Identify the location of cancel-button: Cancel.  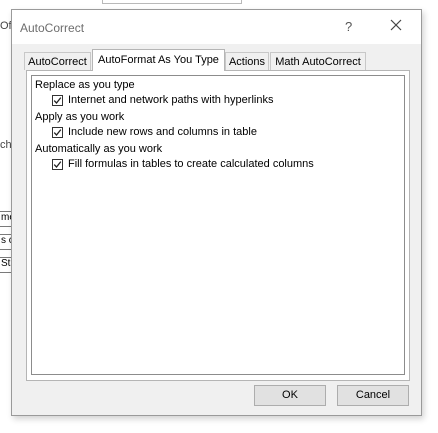
(373, 395).